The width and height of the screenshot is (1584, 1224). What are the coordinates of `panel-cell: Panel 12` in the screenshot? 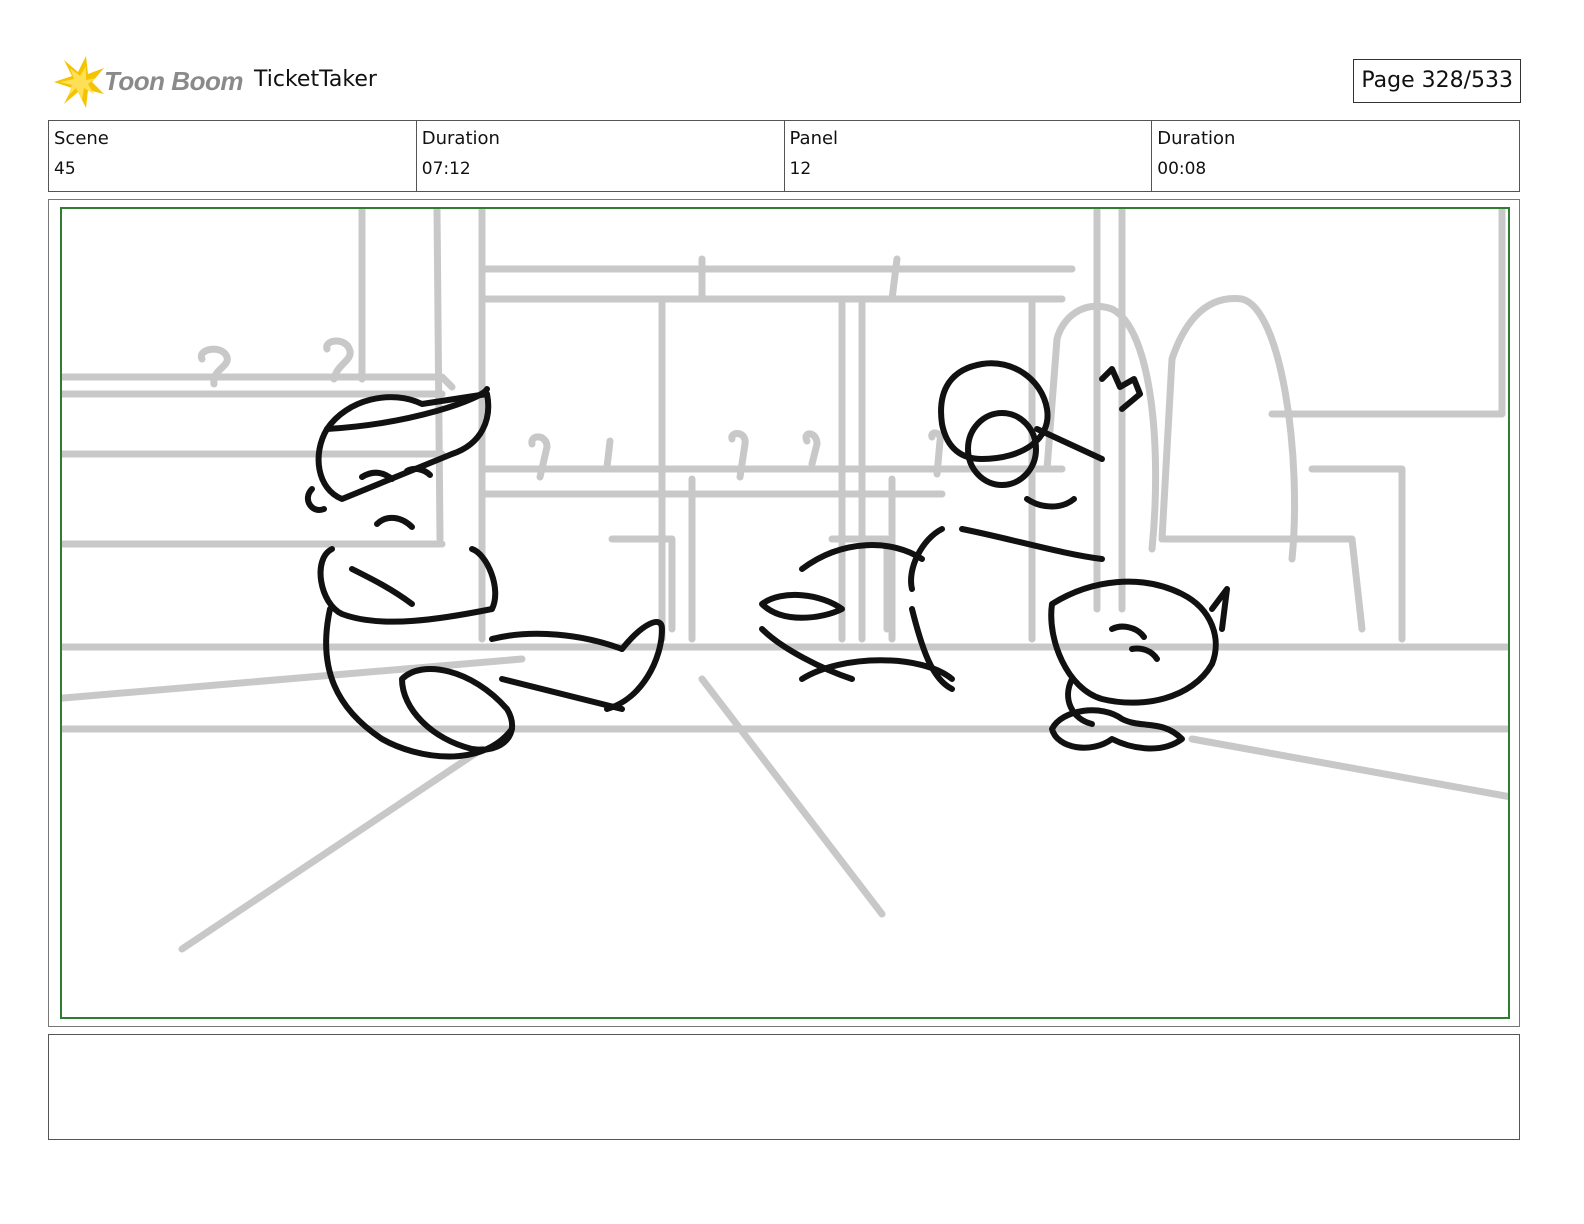 It's located at (969, 156).